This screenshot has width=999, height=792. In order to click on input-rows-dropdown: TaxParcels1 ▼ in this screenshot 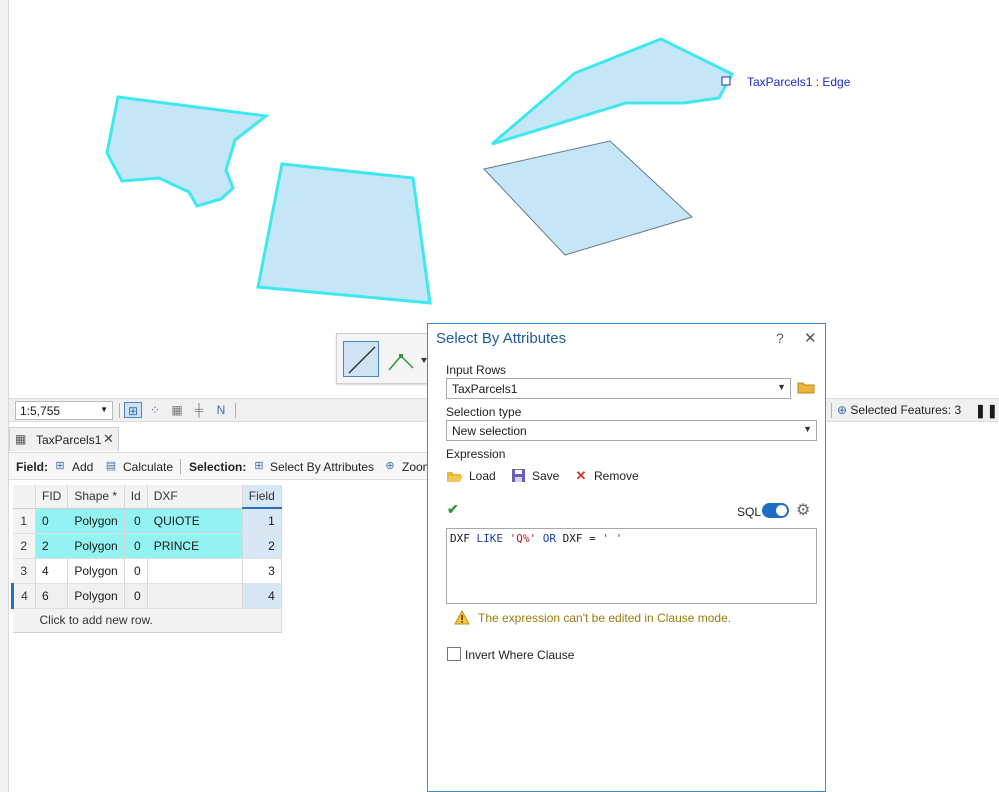, I will do `click(618, 388)`.